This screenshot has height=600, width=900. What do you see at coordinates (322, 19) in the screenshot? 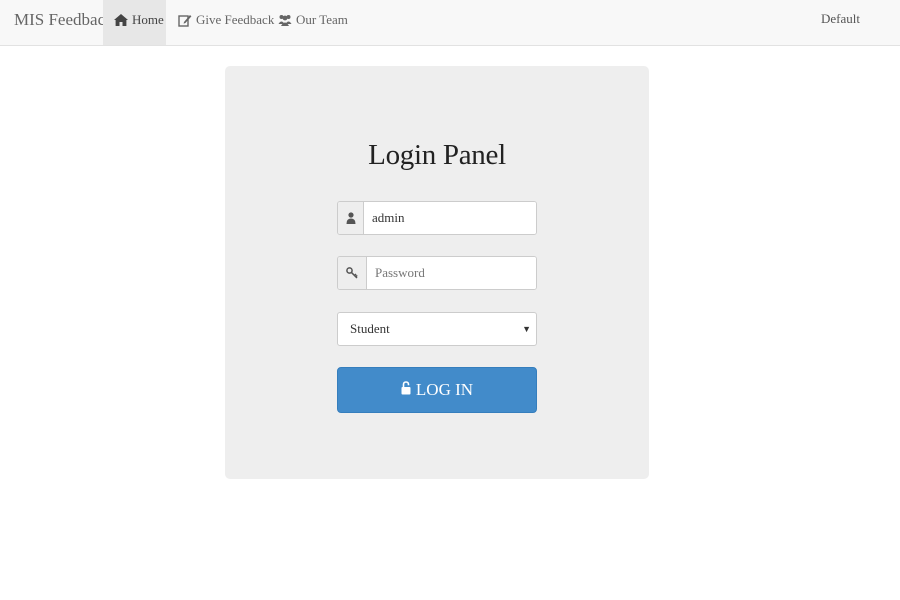
I see `nav-item-label: Our Team` at bounding box center [322, 19].